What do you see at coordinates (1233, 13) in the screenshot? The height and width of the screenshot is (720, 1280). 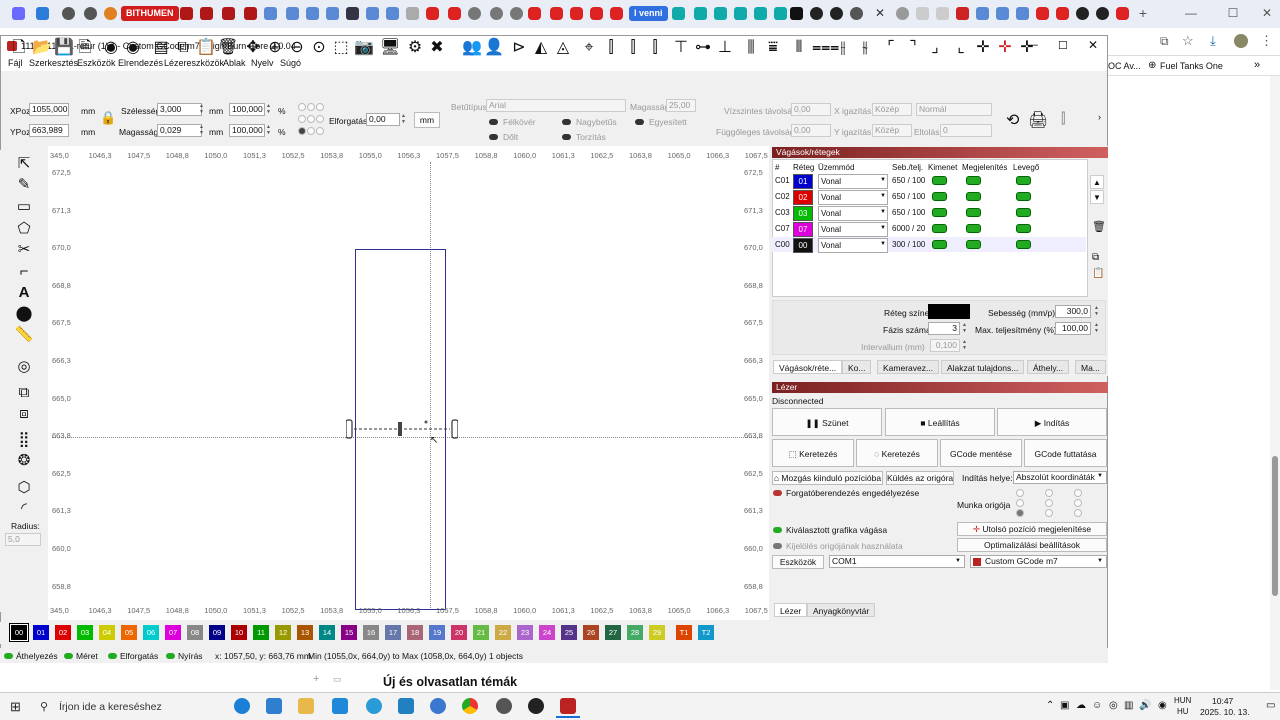 I see `maximize-icon: ☐` at bounding box center [1233, 13].